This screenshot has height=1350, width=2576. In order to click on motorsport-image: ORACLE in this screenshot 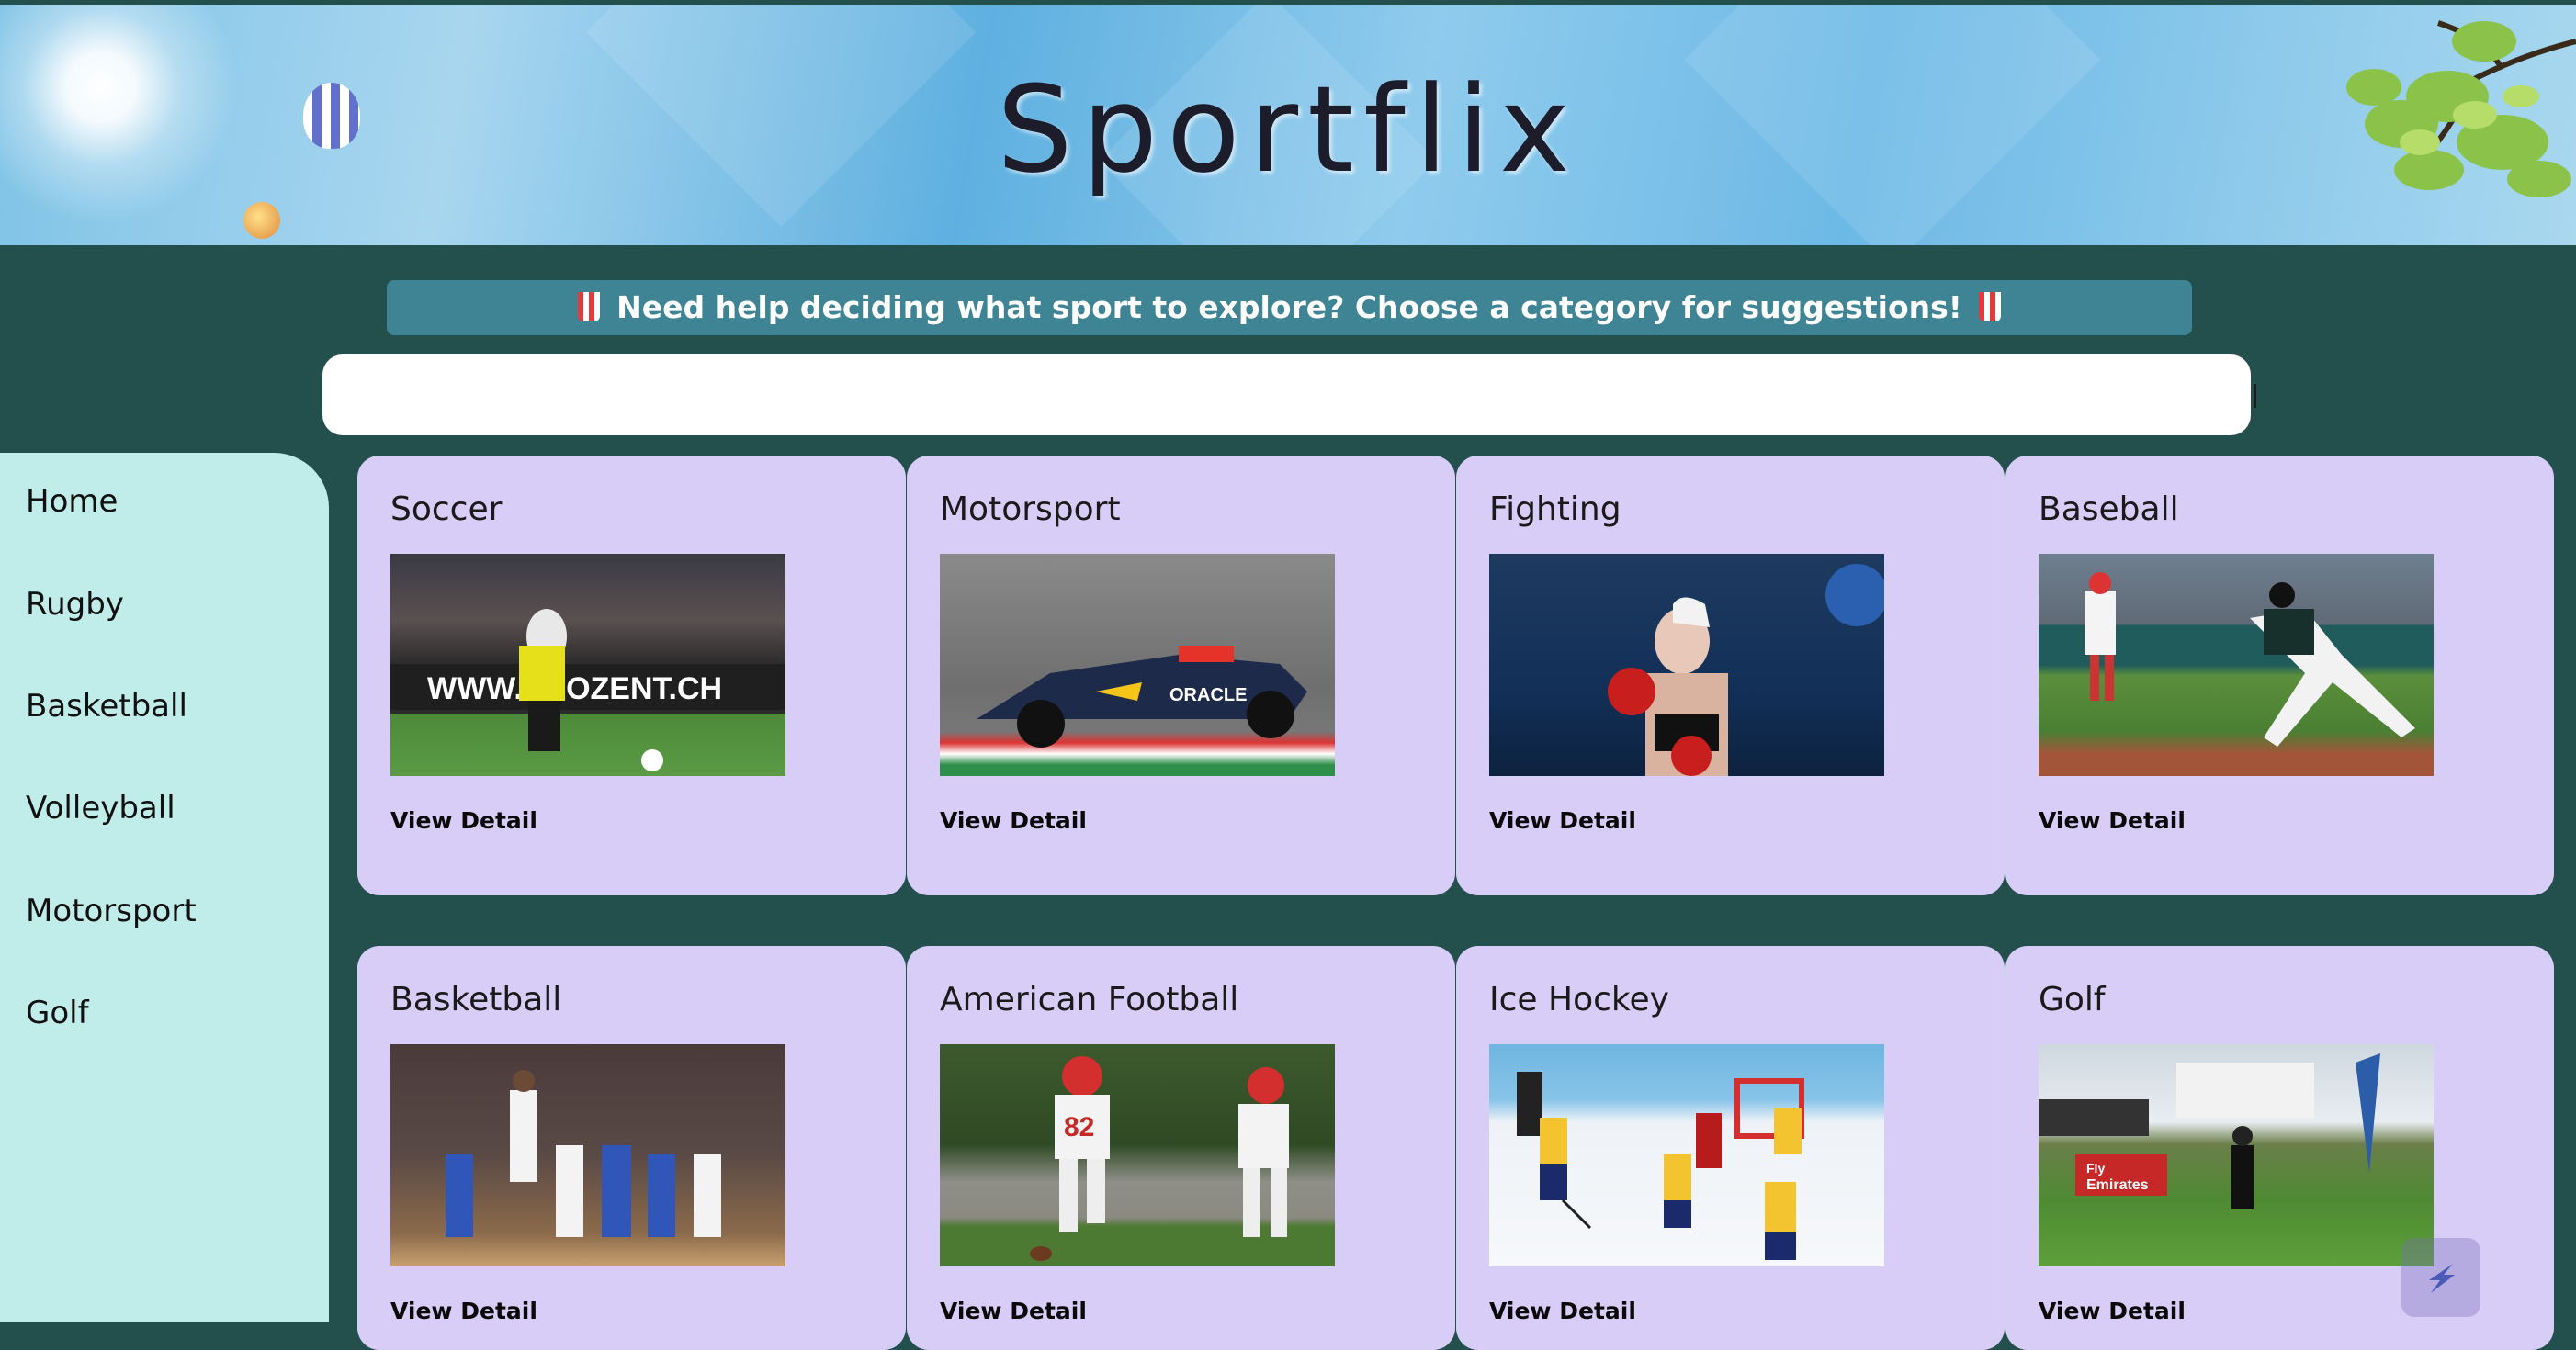, I will do `click(1137, 665)`.